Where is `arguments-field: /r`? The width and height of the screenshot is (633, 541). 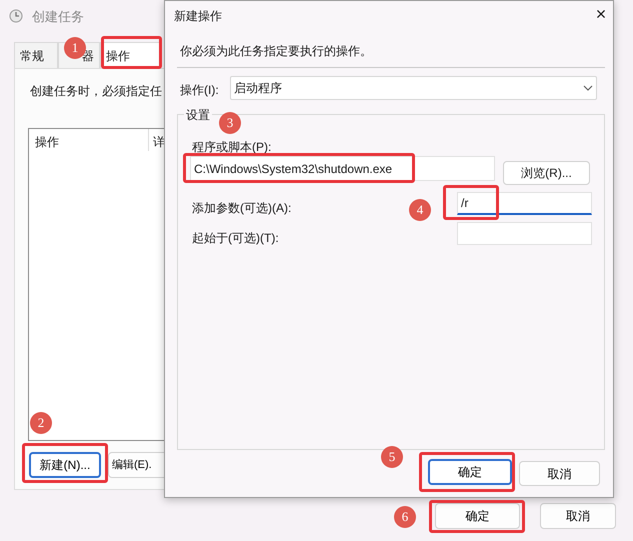
arguments-field: /r is located at coordinates (524, 203).